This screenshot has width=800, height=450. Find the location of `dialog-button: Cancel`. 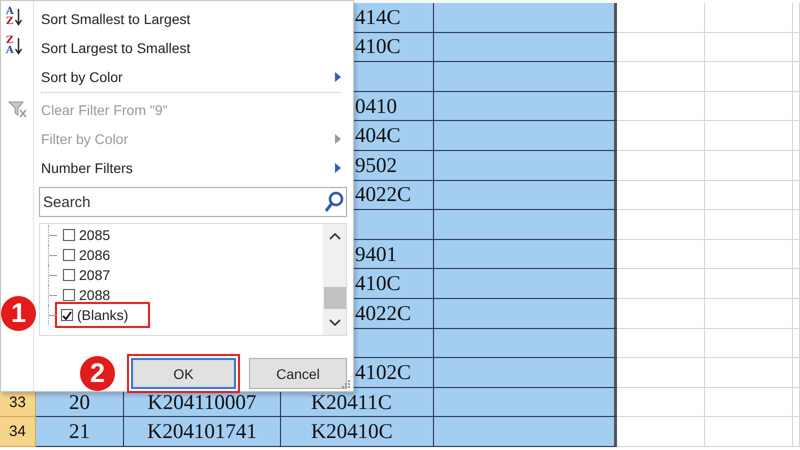

dialog-button: Cancel is located at coordinates (298, 373).